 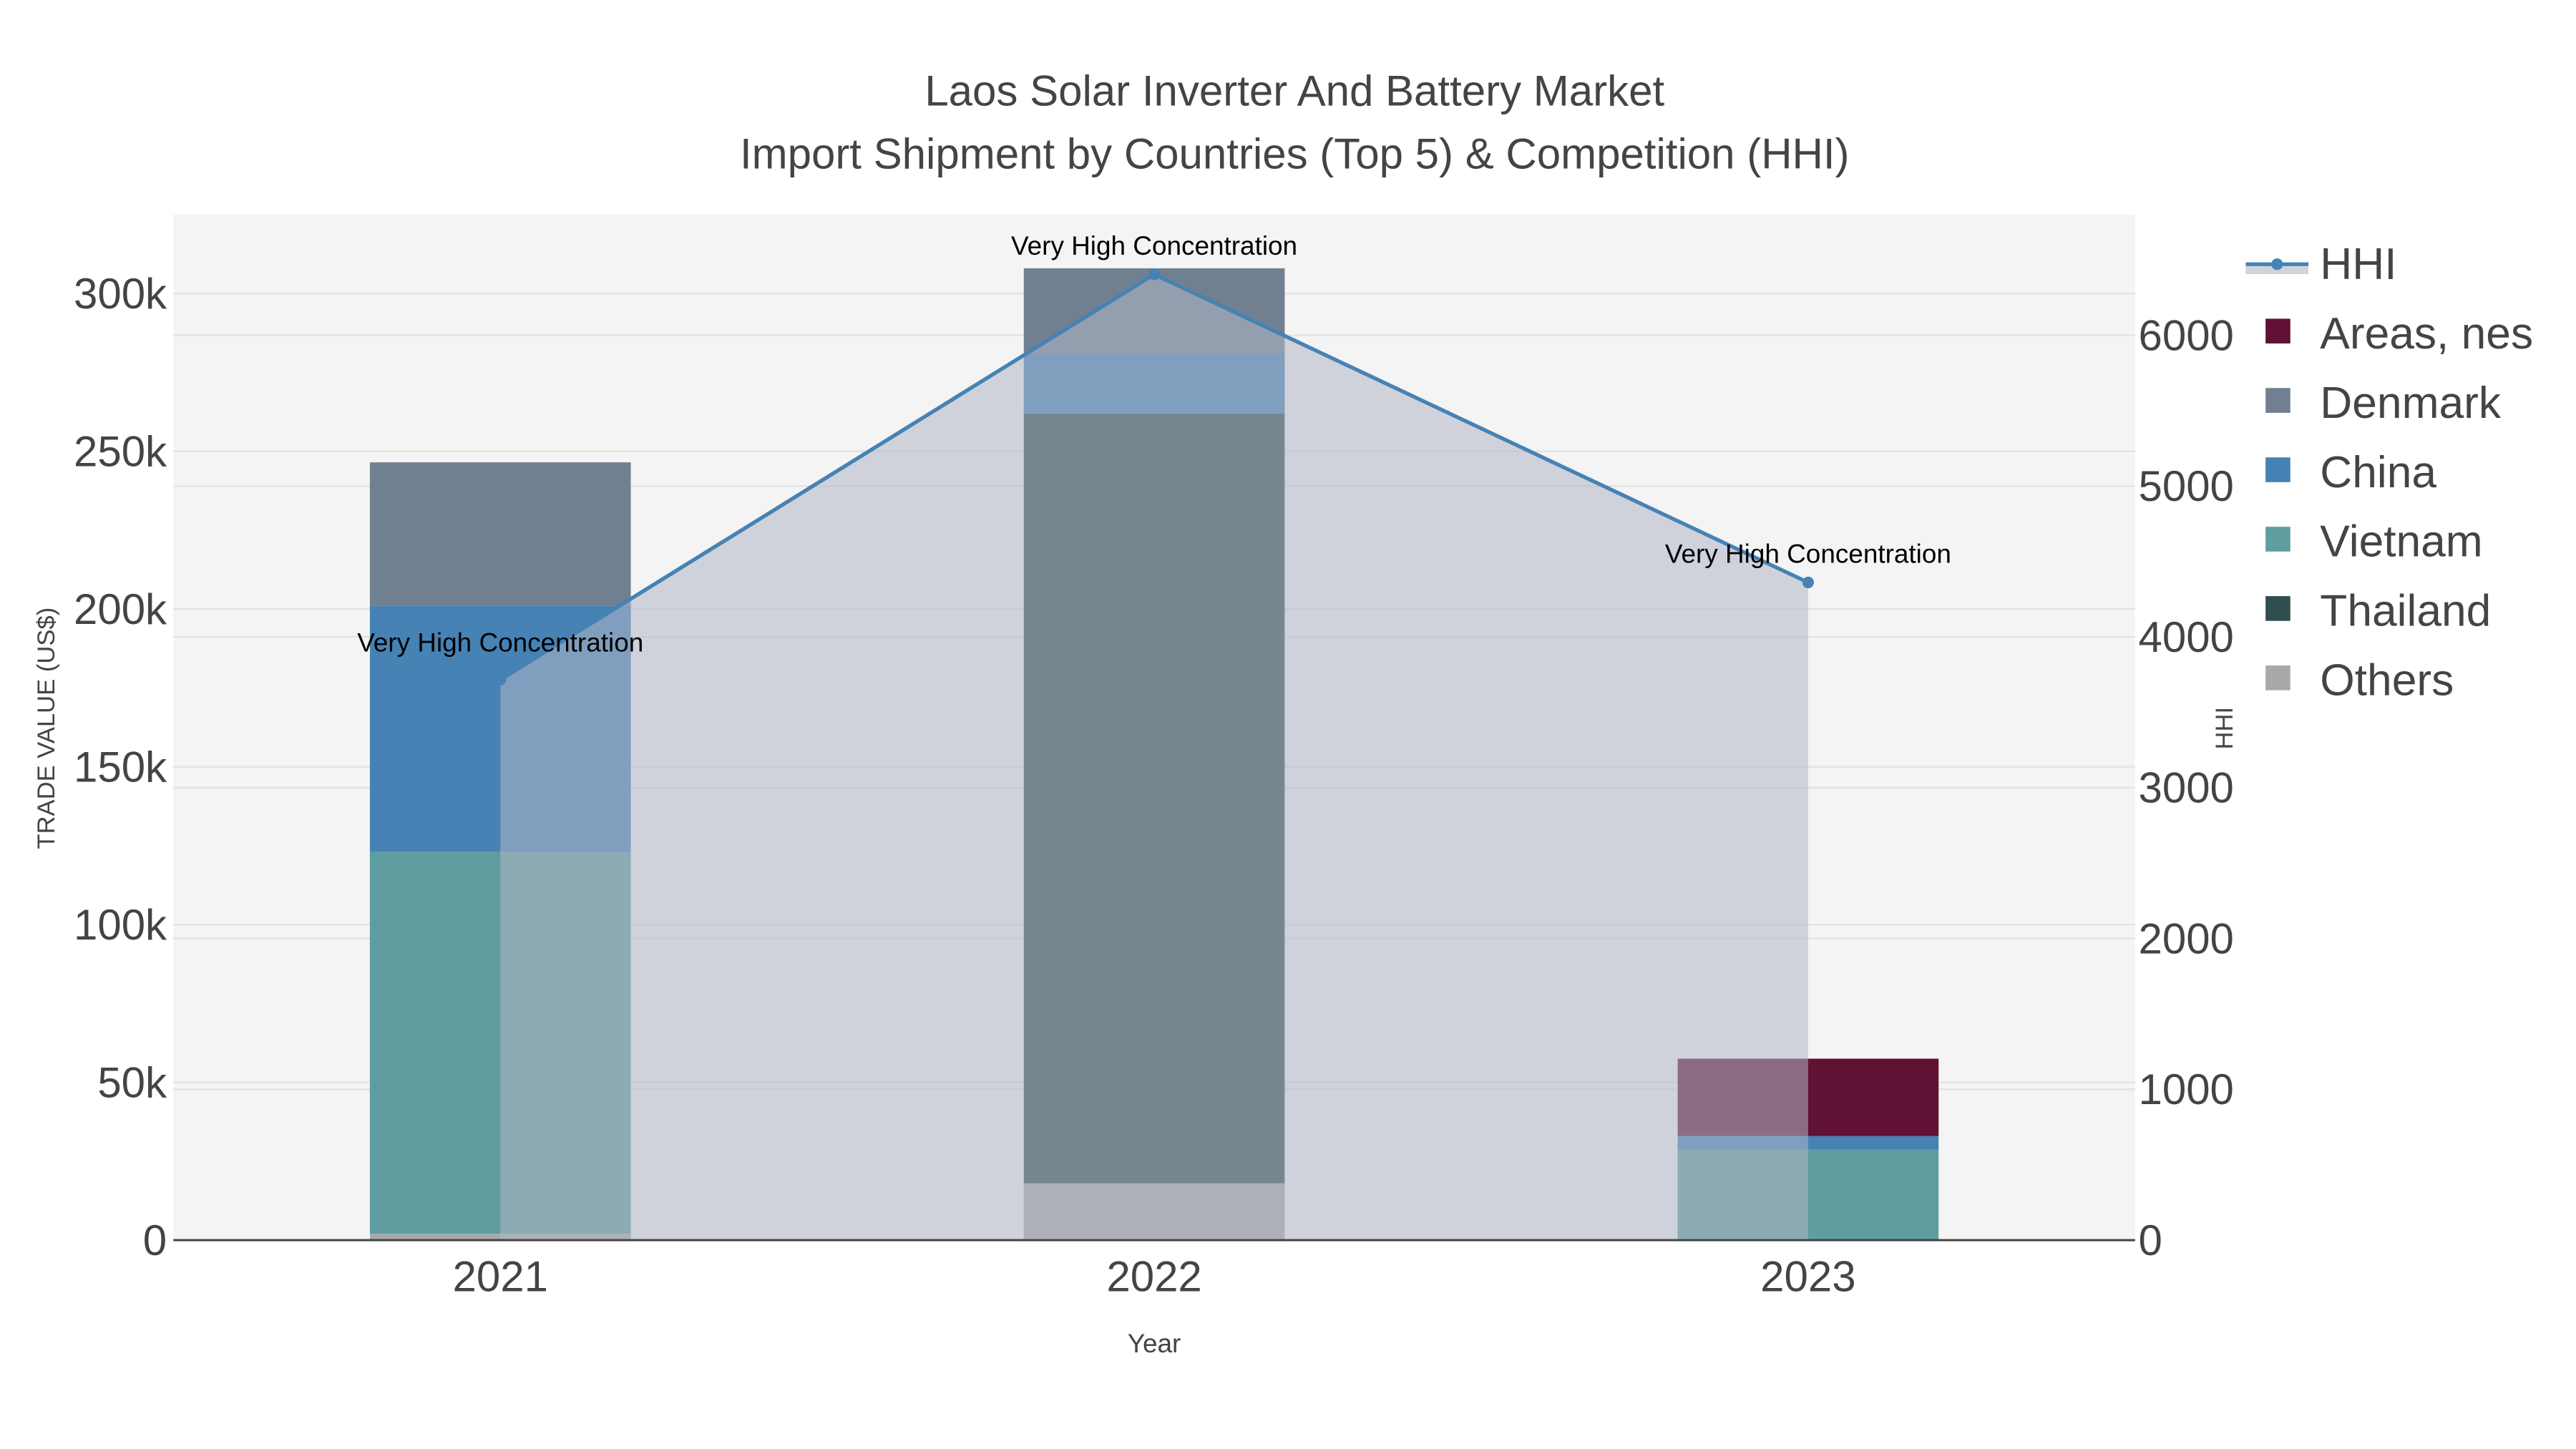 I want to click on legend-swatch-denmark, so click(x=2277, y=400).